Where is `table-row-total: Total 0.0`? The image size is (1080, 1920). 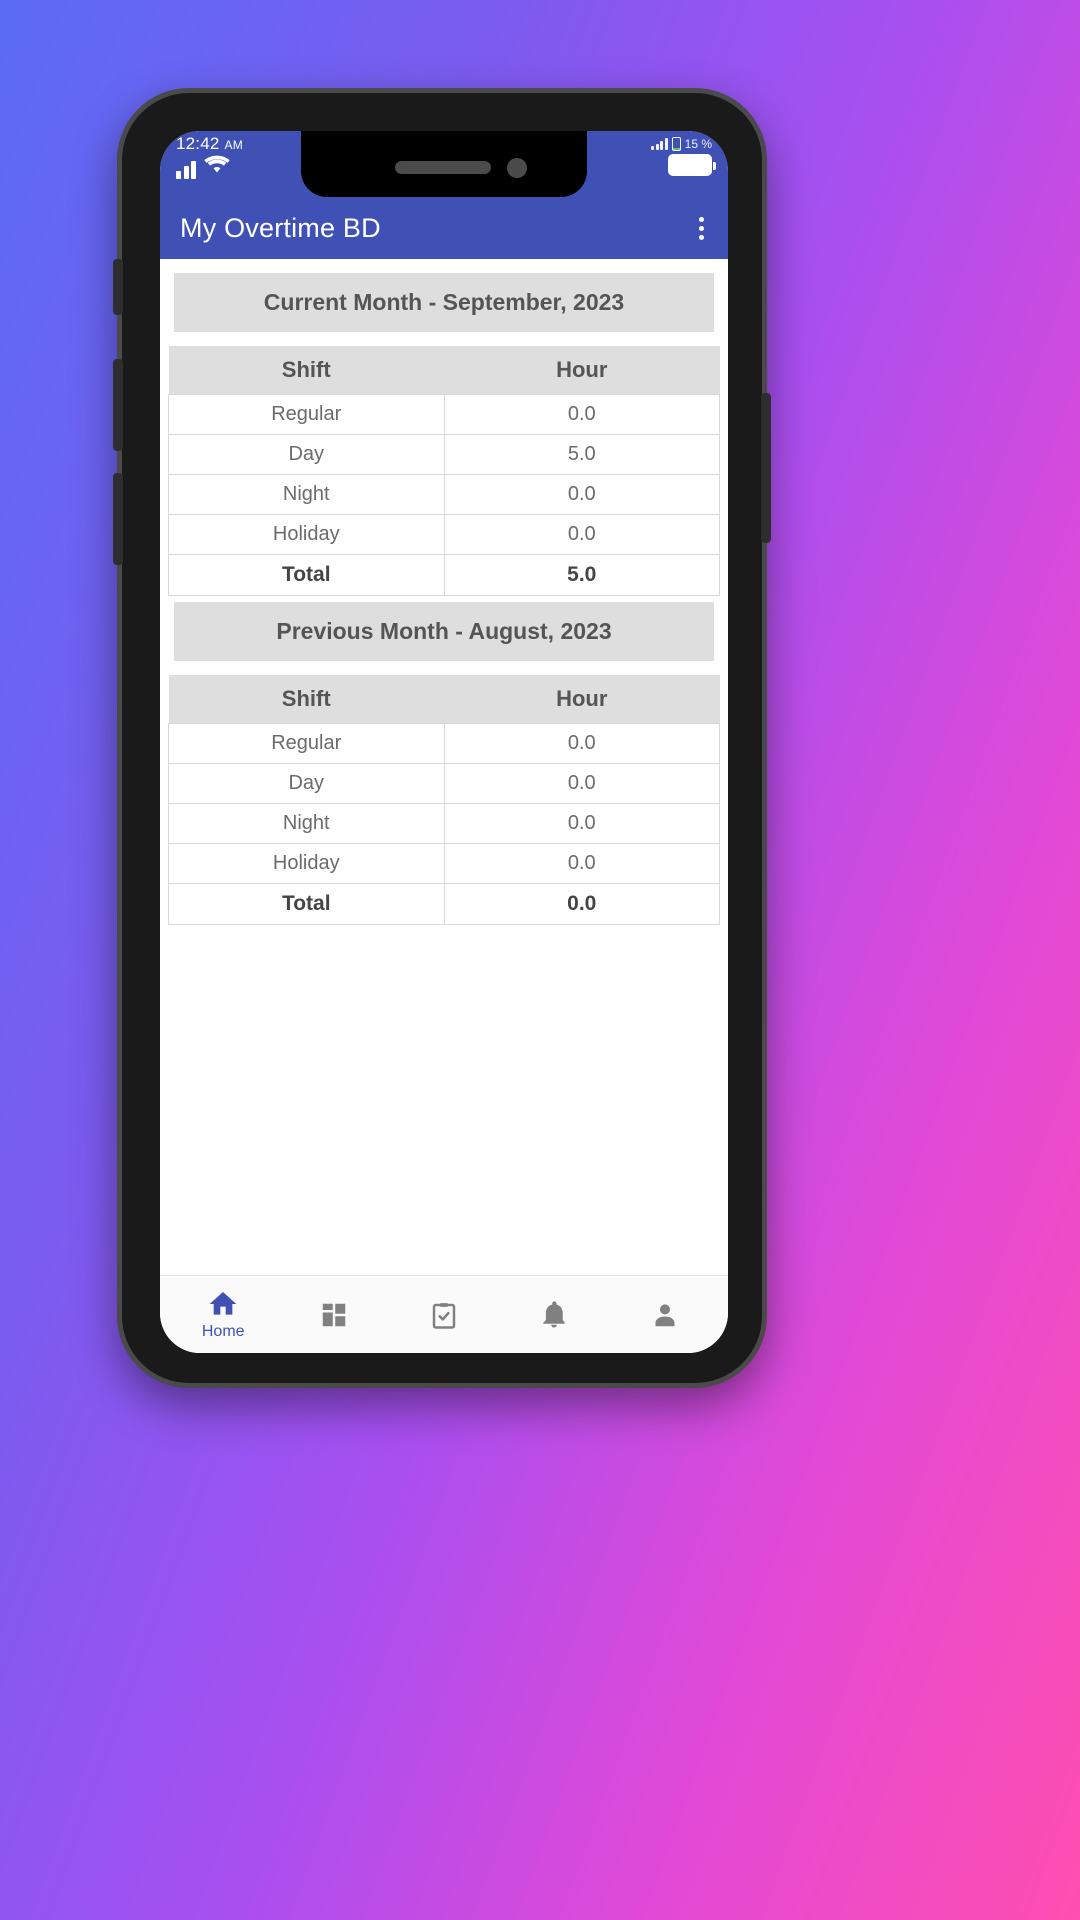
table-row-total: Total 0.0 is located at coordinates (444, 904).